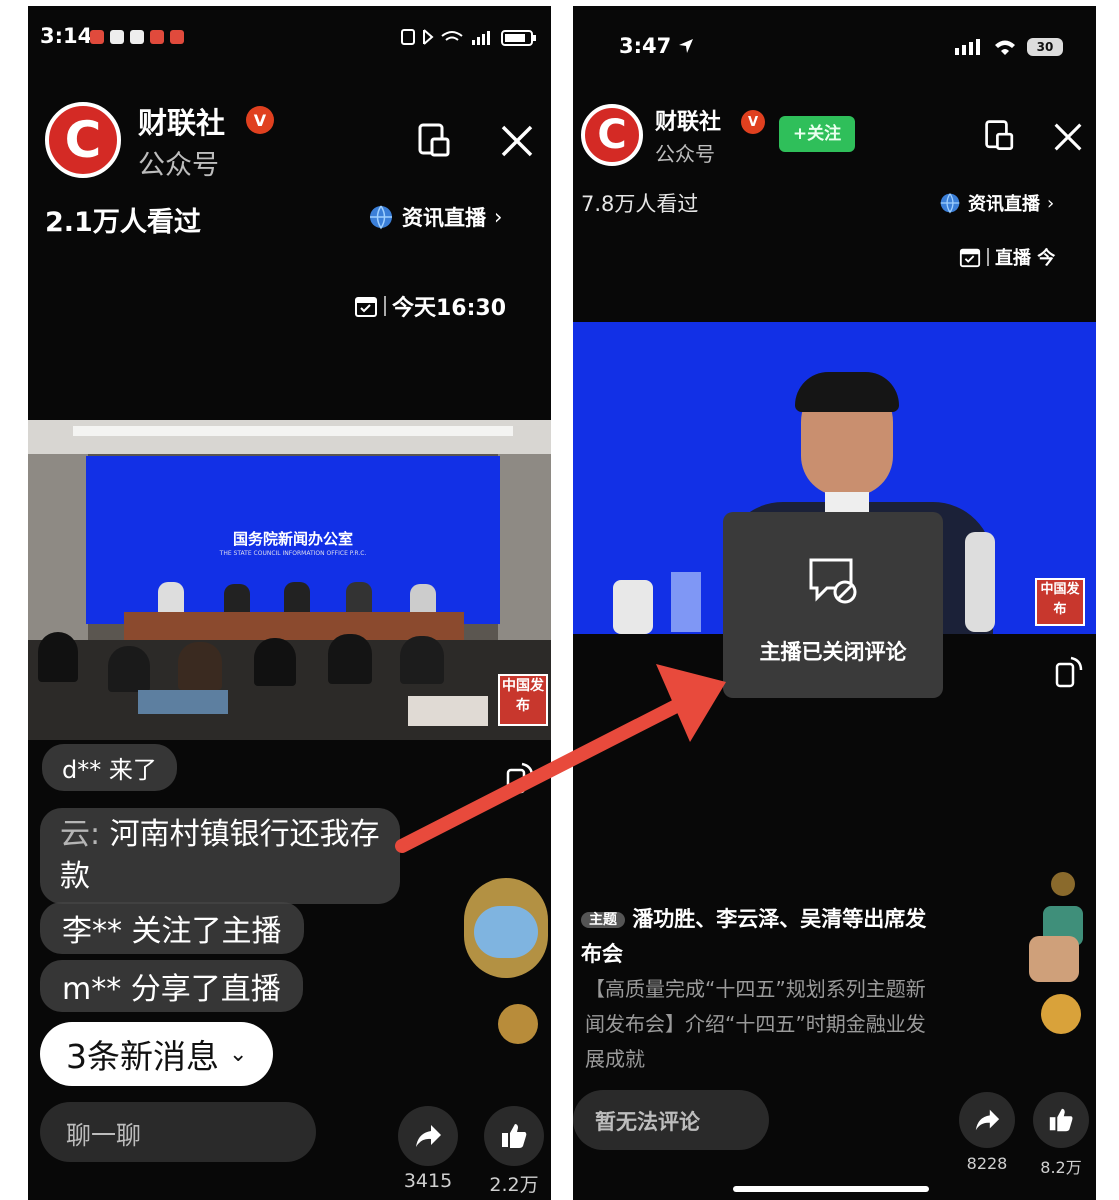 The width and height of the screenshot is (1119, 1200). Describe the element at coordinates (560, 758) in the screenshot. I see `annotation-arrow` at that location.